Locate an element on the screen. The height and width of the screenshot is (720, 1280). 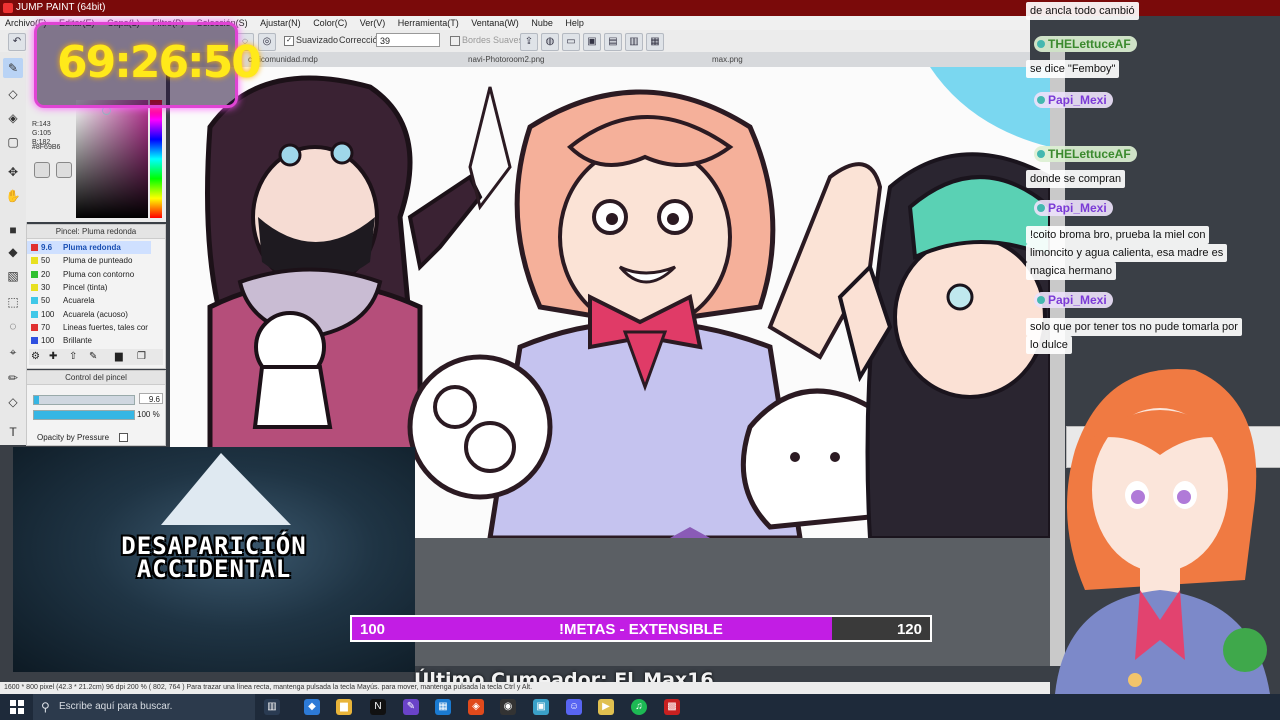
correction-input: 39 is located at coordinates (408, 40).